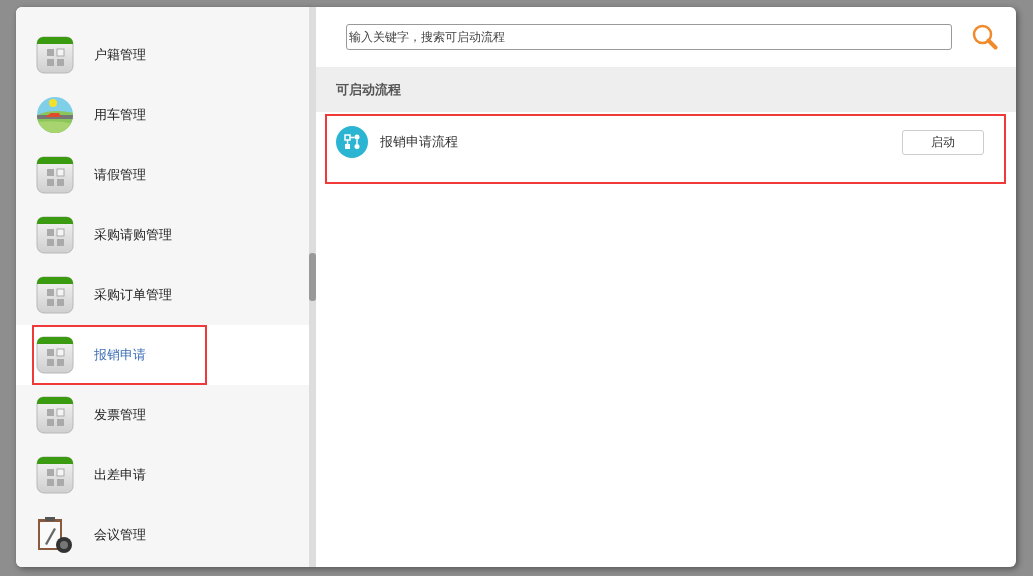  What do you see at coordinates (162, 175) in the screenshot?
I see `sidebar-item: 请假管理` at bounding box center [162, 175].